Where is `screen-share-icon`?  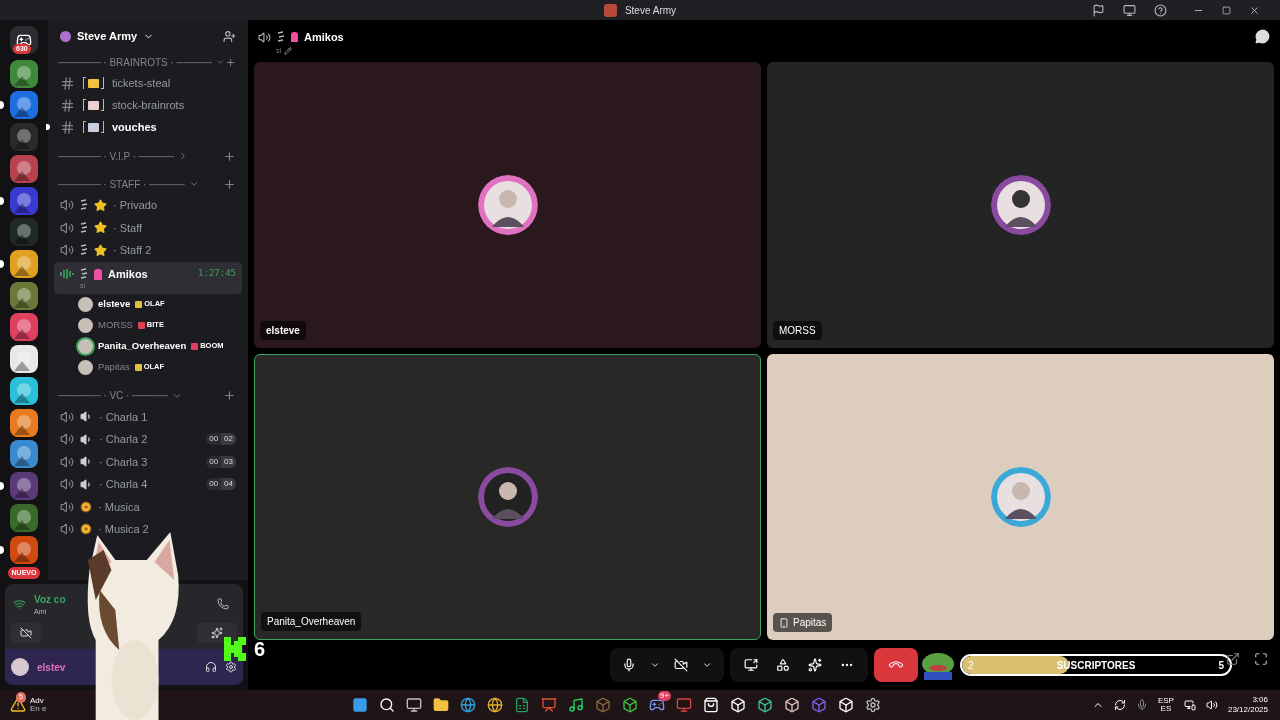
screen-share-icon is located at coordinates (751, 665).